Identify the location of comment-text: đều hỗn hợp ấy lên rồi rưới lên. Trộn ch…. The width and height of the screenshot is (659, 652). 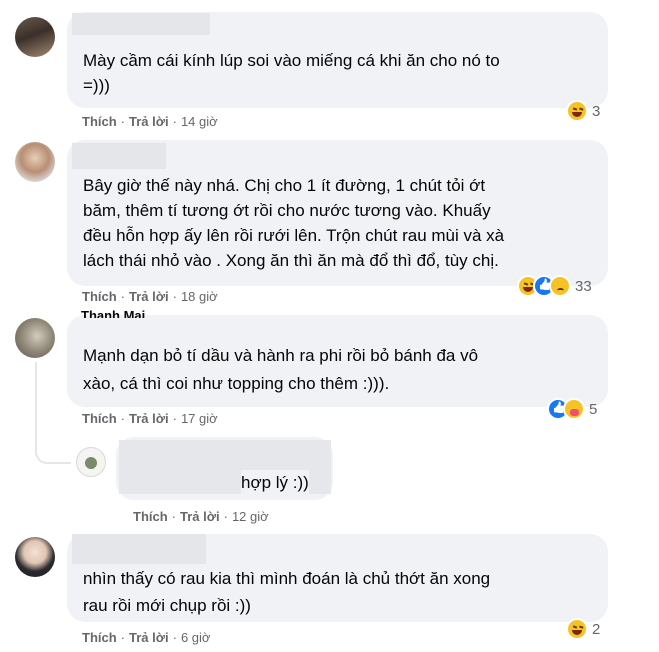
(294, 235).